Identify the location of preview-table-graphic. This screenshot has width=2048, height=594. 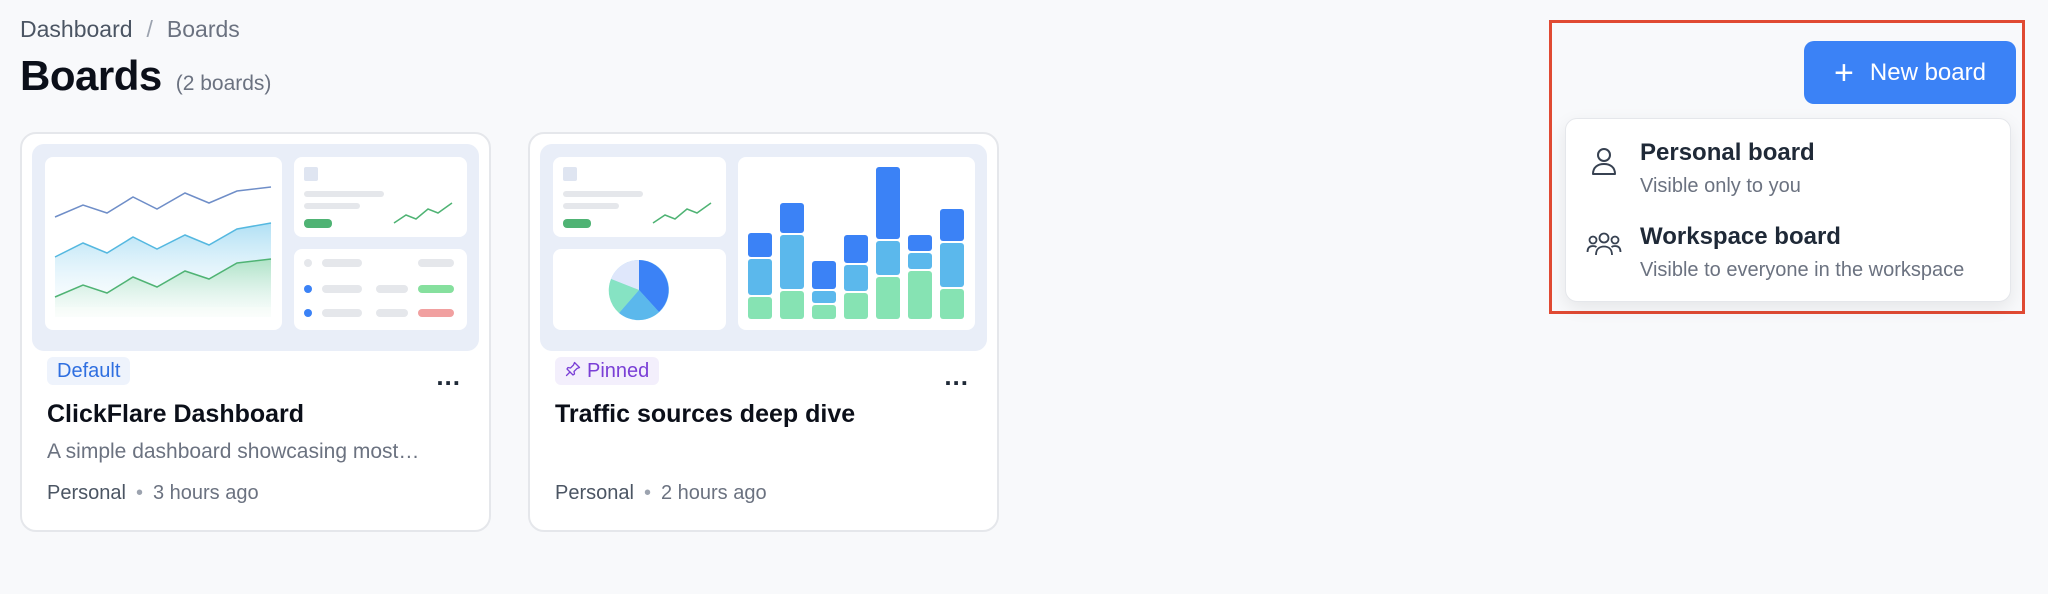
(379, 288).